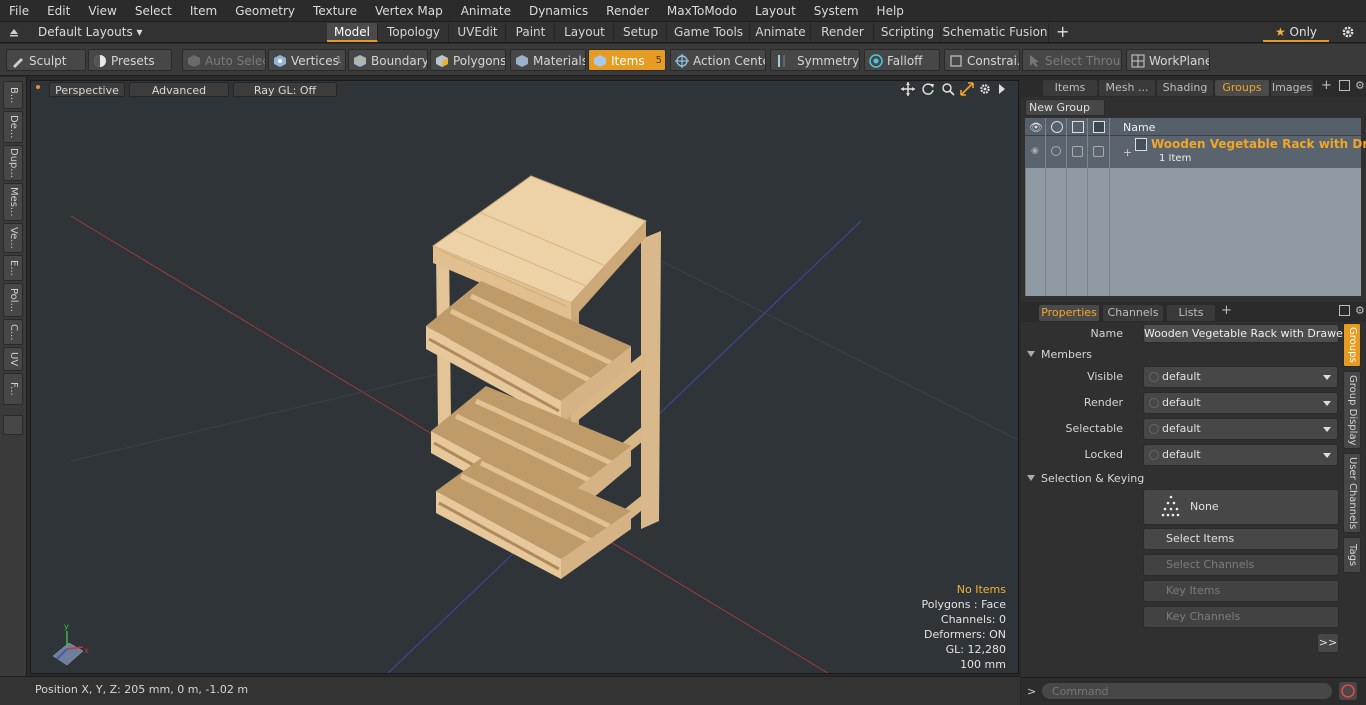  I want to click on workplane-button: WorkPlane, so click(1168, 60).